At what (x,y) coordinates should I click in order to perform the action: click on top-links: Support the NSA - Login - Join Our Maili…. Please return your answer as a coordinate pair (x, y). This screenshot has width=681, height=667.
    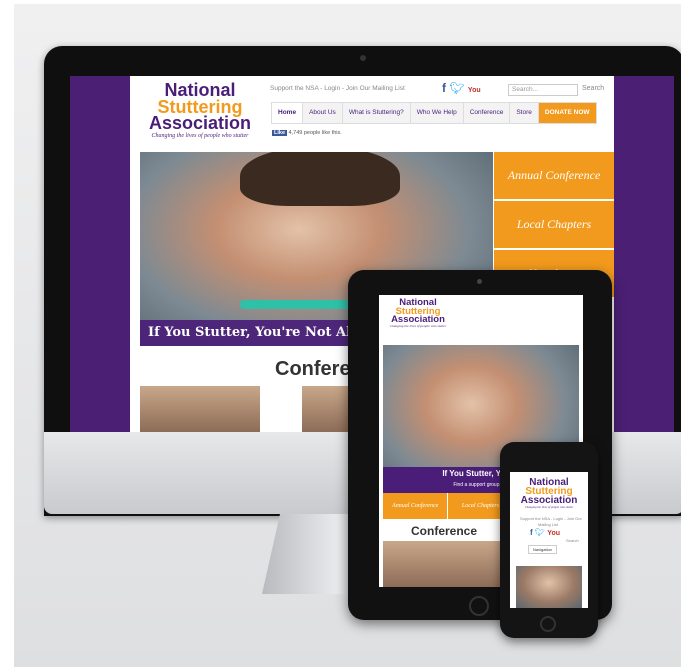
    Looking at the image, I should click on (337, 88).